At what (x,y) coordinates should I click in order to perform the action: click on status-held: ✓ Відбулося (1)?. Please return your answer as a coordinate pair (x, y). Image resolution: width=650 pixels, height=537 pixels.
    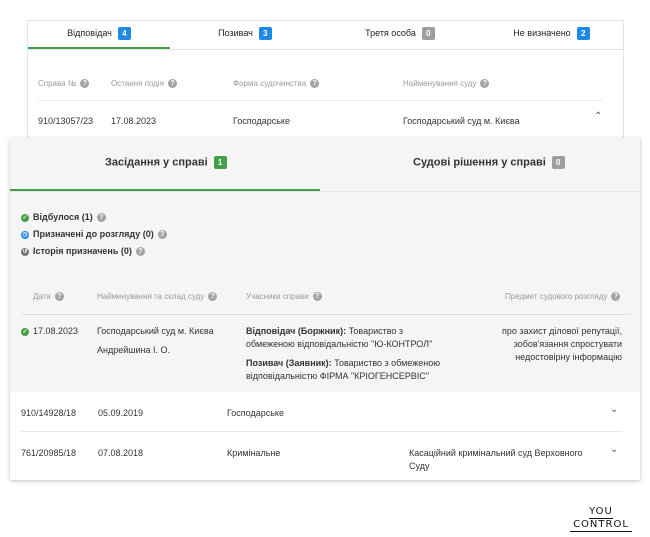
    Looking at the image, I should click on (63, 217).